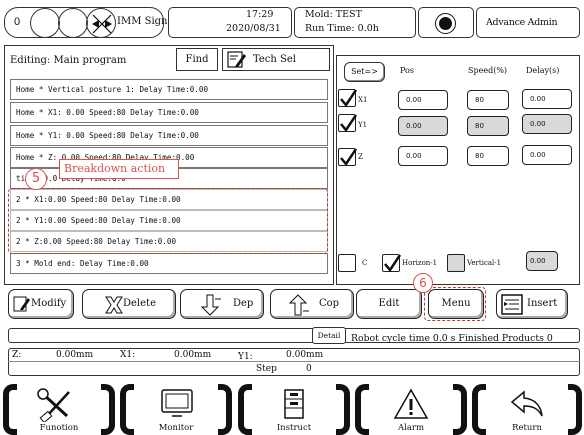 This screenshot has height=435, width=584. Describe the element at coordinates (168, 221) in the screenshot. I see `breakdown-highlight` at that location.